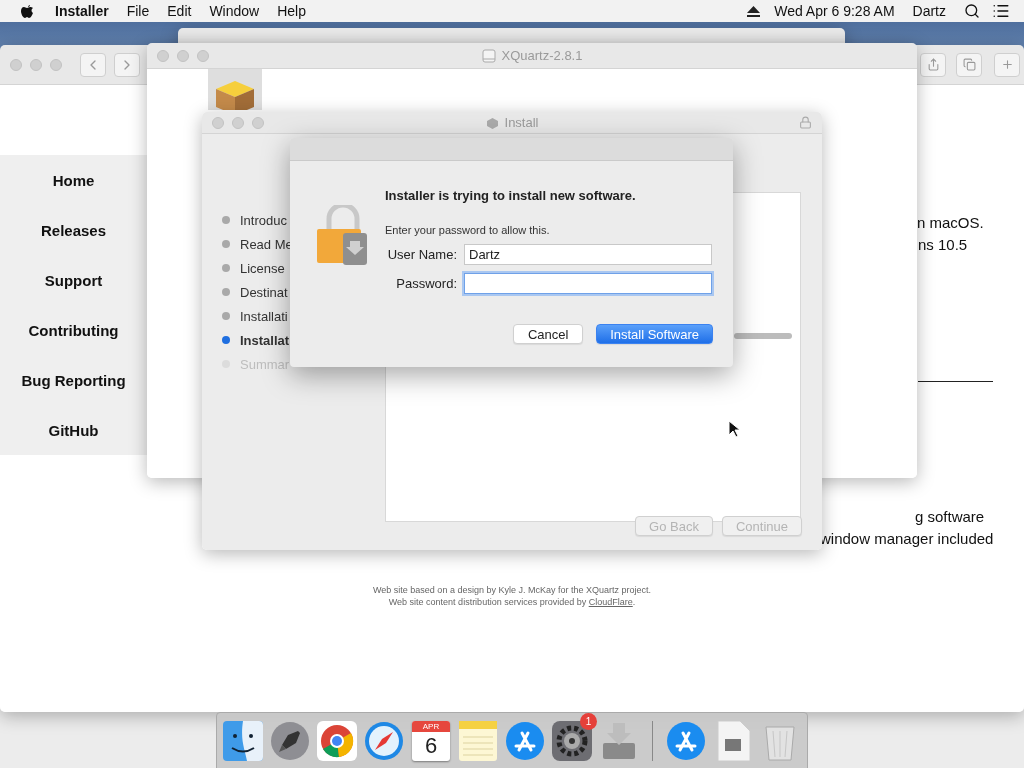 Image resolution: width=1024 pixels, height=768 pixels. Describe the element at coordinates (654, 334) in the screenshot. I see `dialog-button: Install Software` at that location.